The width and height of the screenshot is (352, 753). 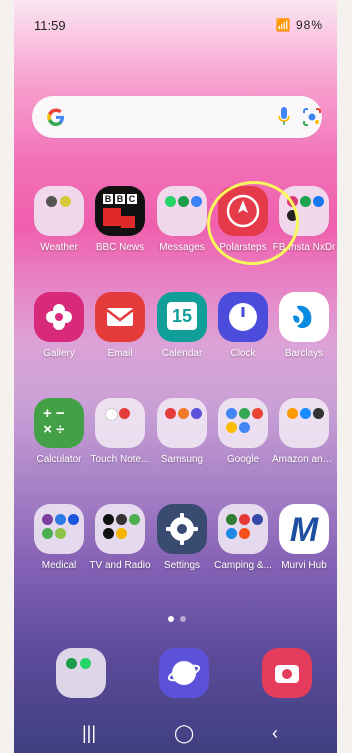 I want to click on dock, so click(x=175, y=677).